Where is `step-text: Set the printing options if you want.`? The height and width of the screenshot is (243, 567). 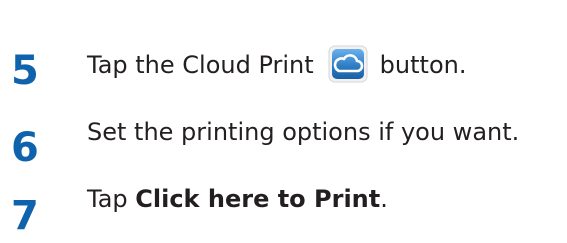
step-text: Set the printing options if you want. is located at coordinates (303, 132).